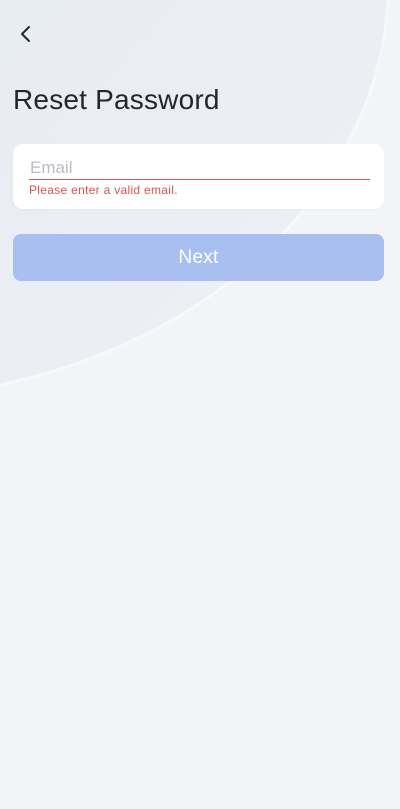 This screenshot has height=809, width=400. Describe the element at coordinates (198, 257) in the screenshot. I see `next-button: Next` at that location.